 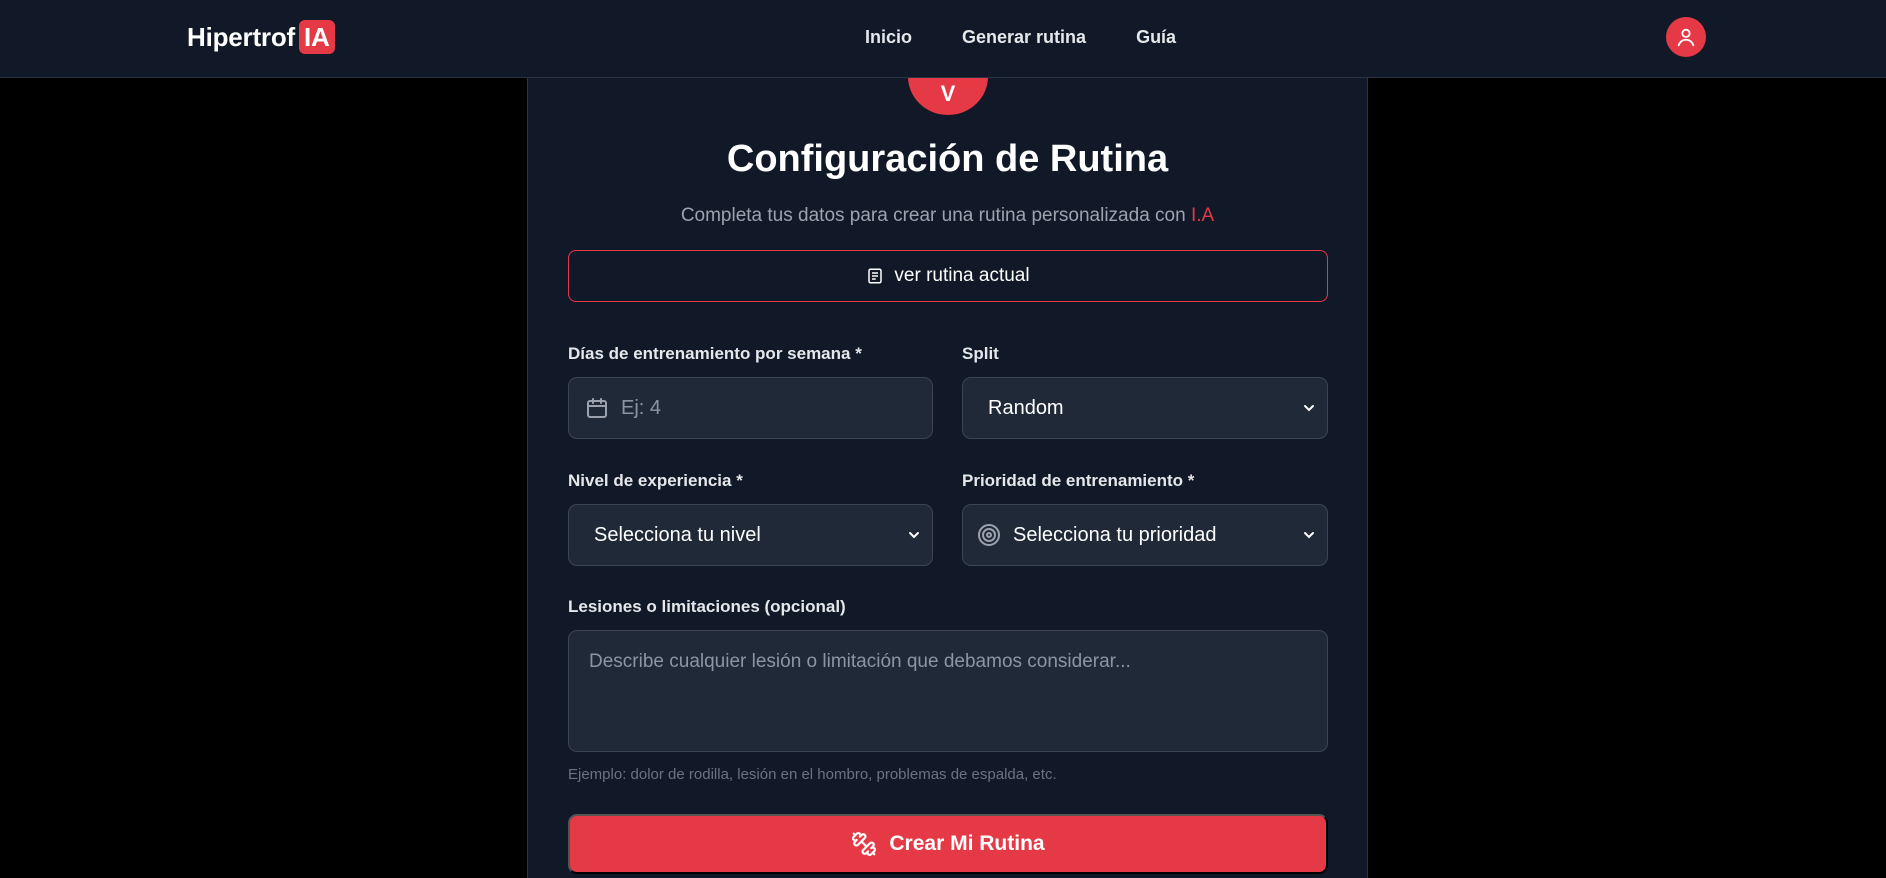 I want to click on subtitle-accent: I.A, so click(x=1202, y=215).